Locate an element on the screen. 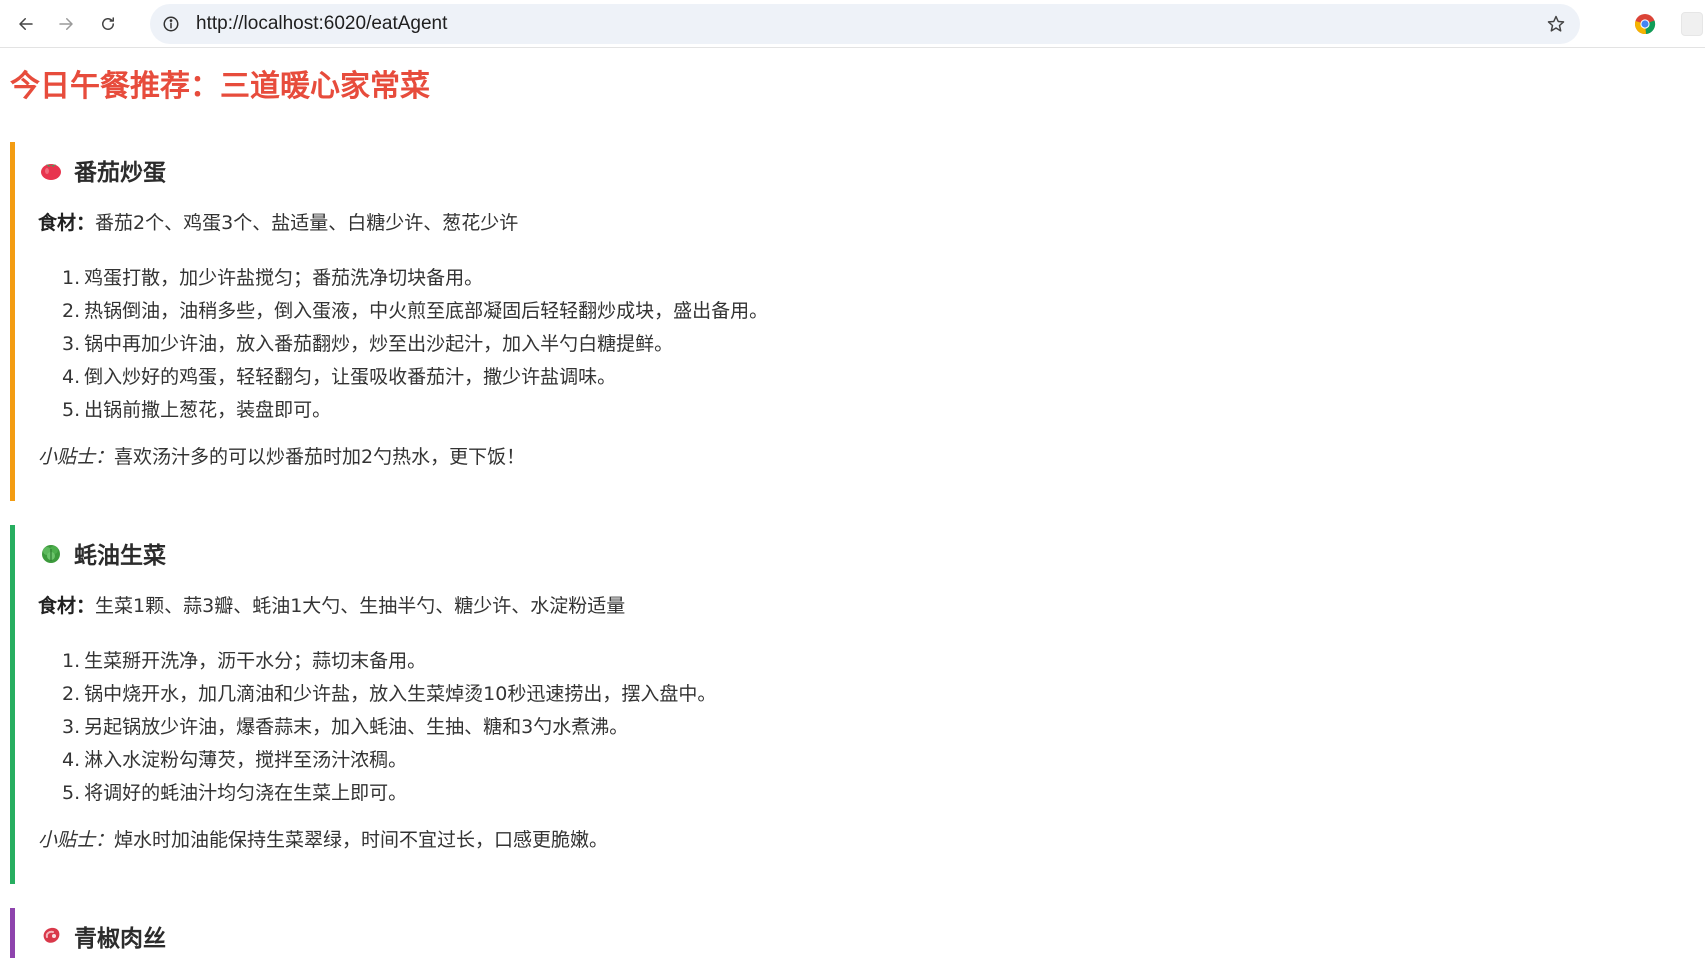  recipe-name: 蚝油生菜 is located at coordinates (120, 556).